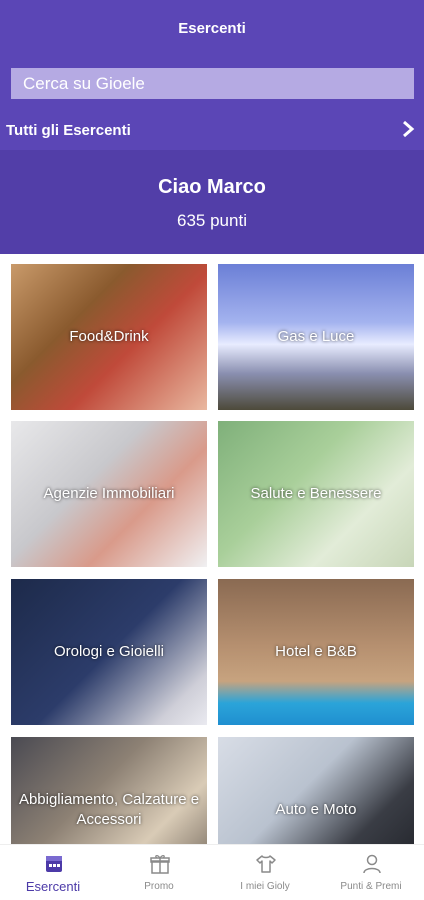  What do you see at coordinates (212, 130) in the screenshot?
I see `all-merchants-row: Tutti gli Esercenti` at bounding box center [212, 130].